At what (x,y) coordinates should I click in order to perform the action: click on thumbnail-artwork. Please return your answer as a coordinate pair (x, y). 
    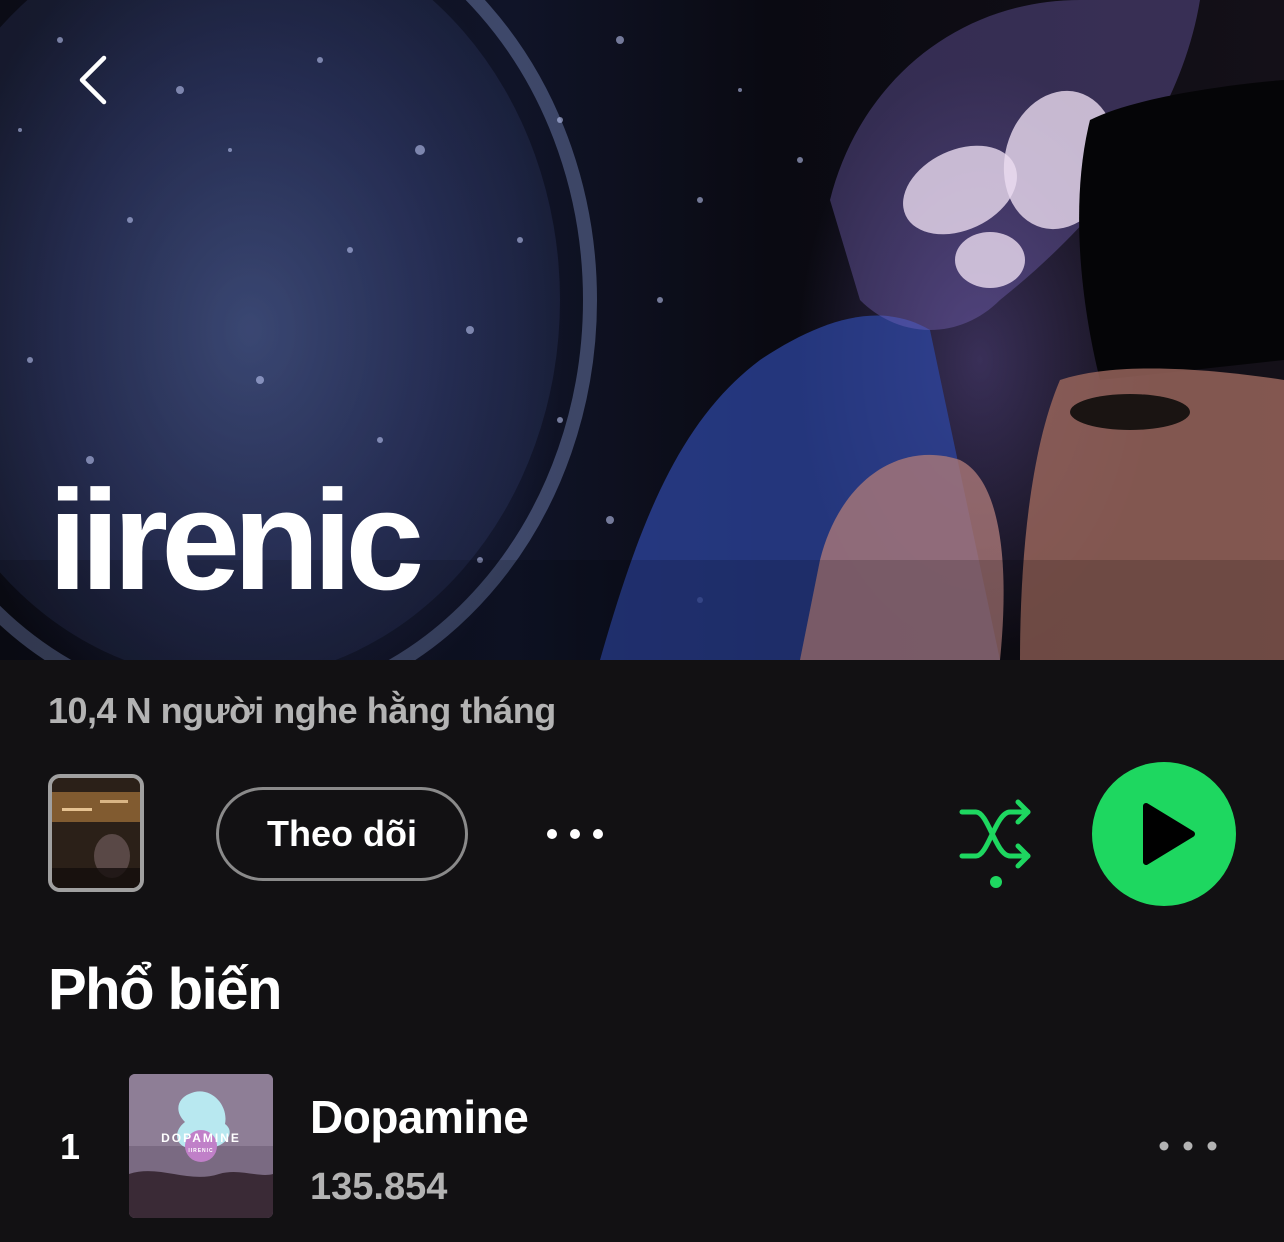
    Looking at the image, I should click on (96, 833).